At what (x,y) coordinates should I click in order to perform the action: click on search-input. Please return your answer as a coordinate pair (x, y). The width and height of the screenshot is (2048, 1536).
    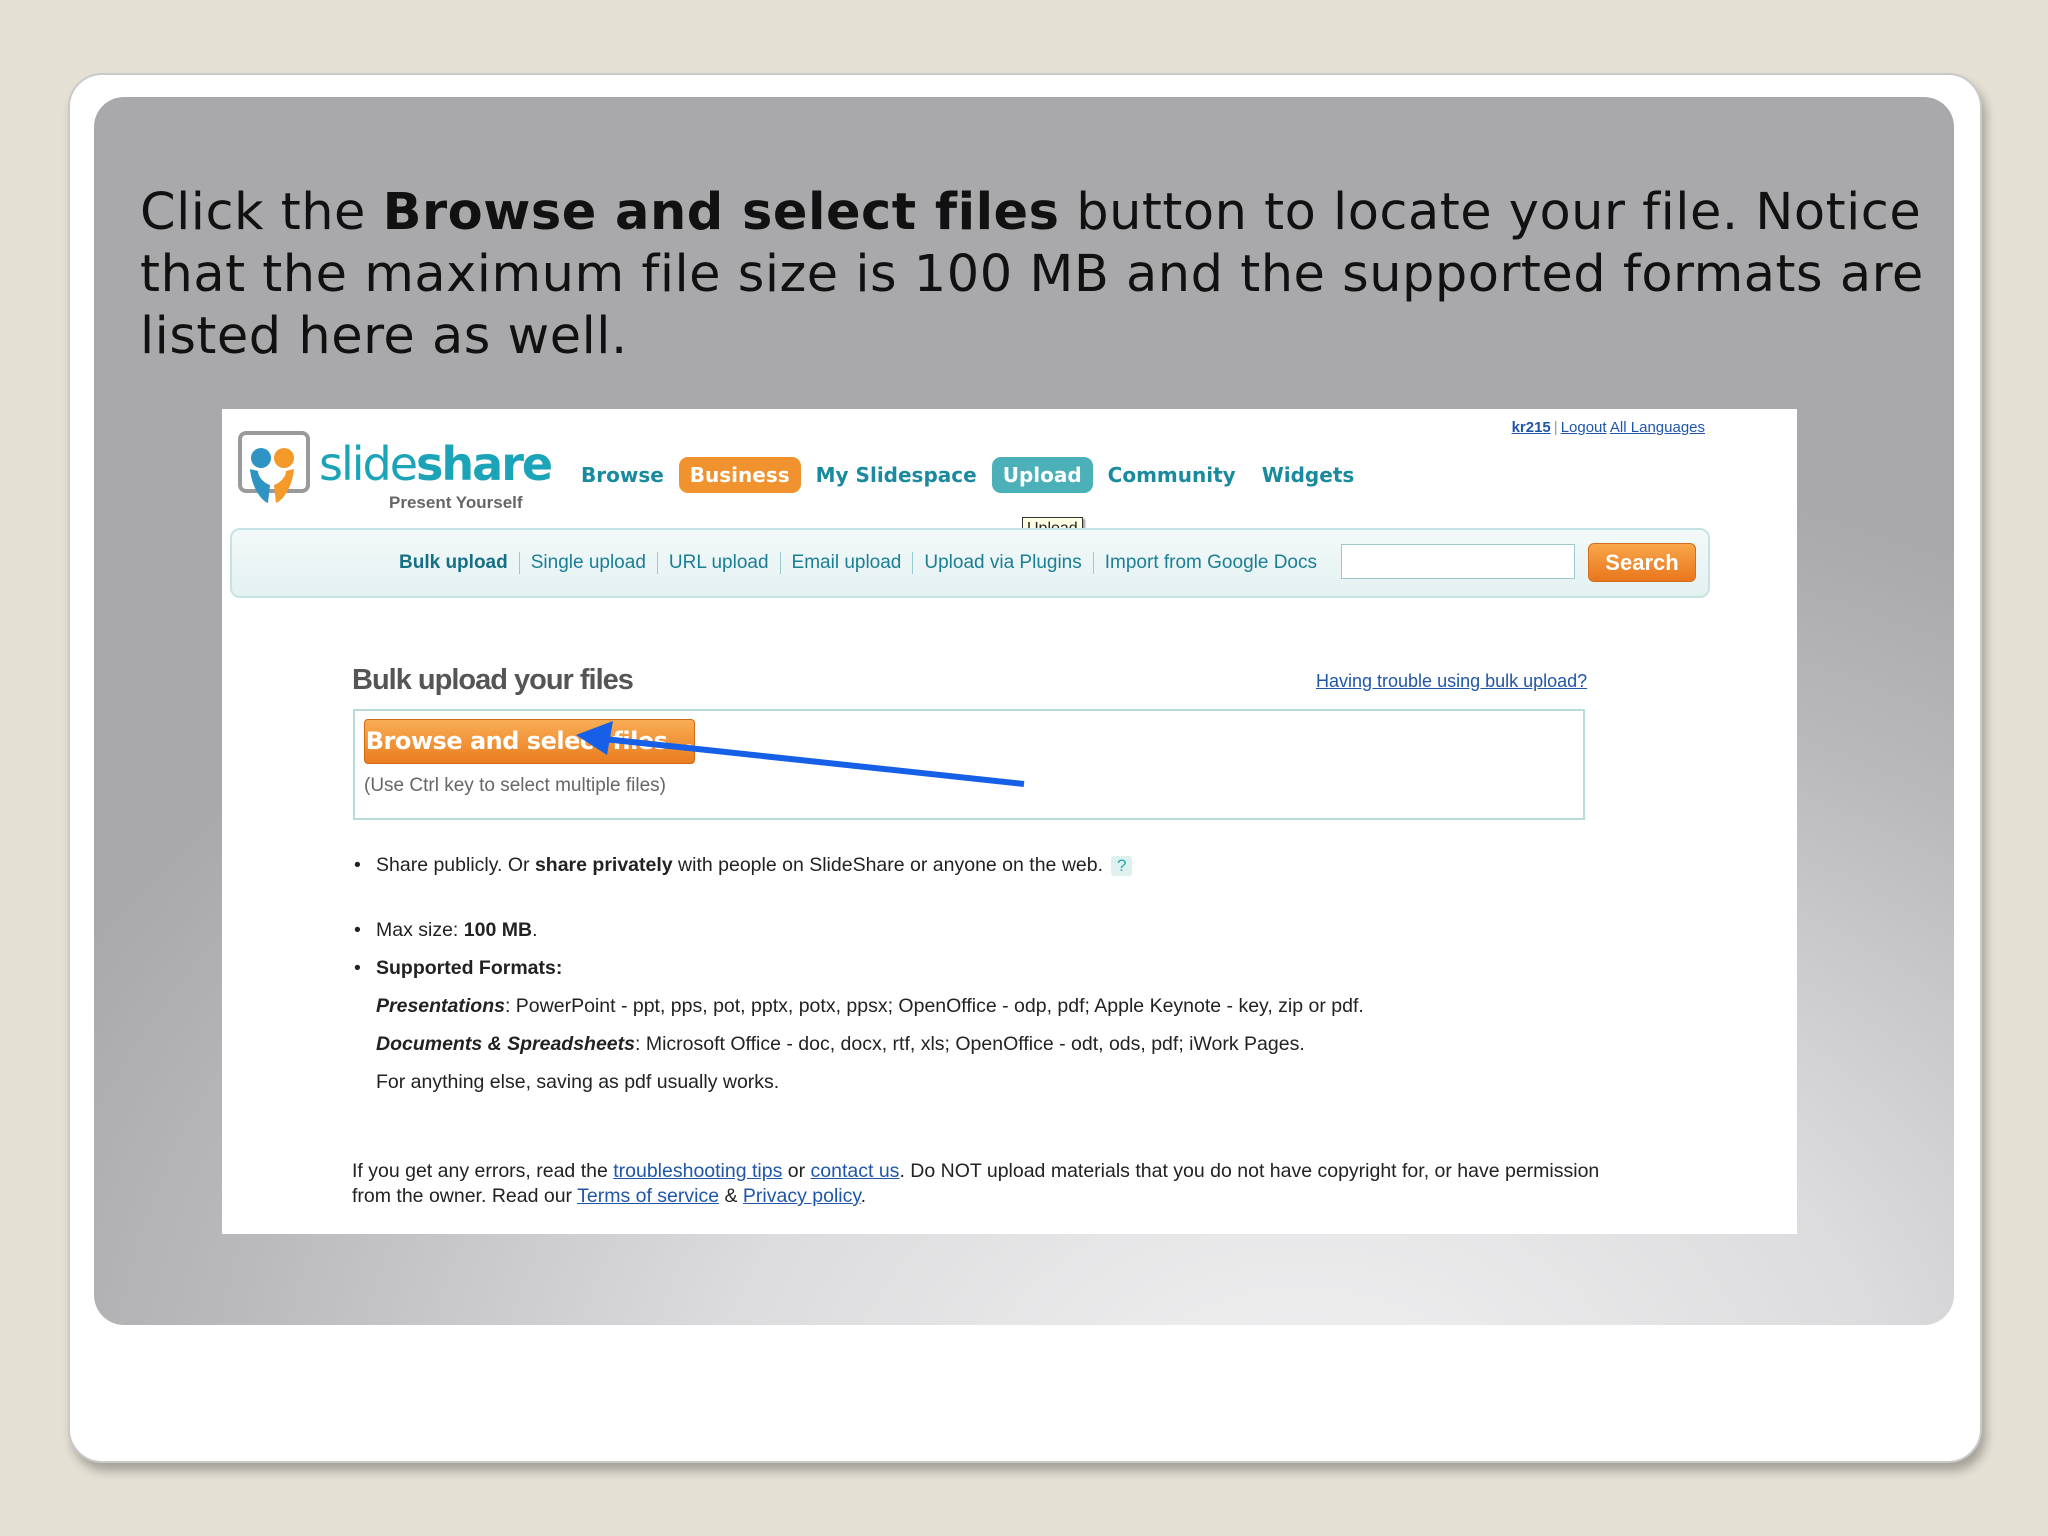
    Looking at the image, I should click on (1458, 561).